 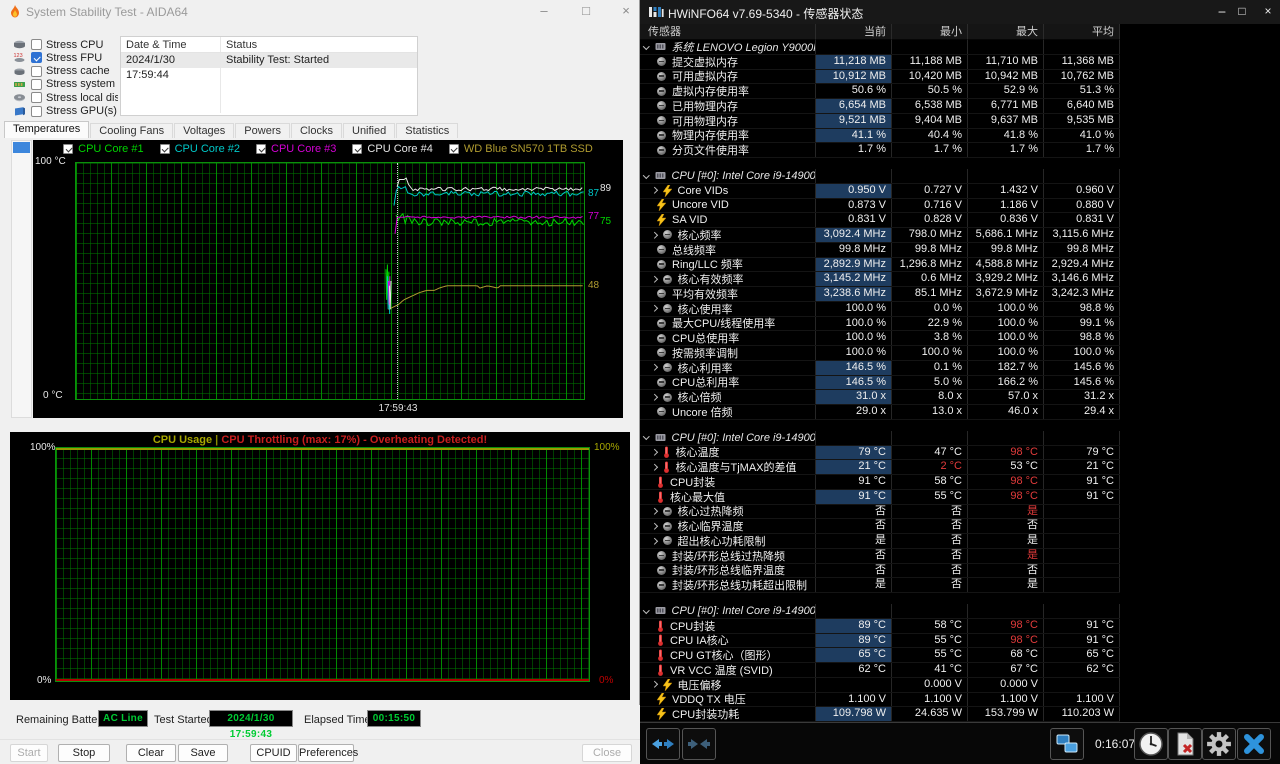 What do you see at coordinates (880, 655) in the screenshot?
I see `sensor-row: CPU GT核心（图形） 65 °C 55 °C 68 °C 65 °C` at bounding box center [880, 655].